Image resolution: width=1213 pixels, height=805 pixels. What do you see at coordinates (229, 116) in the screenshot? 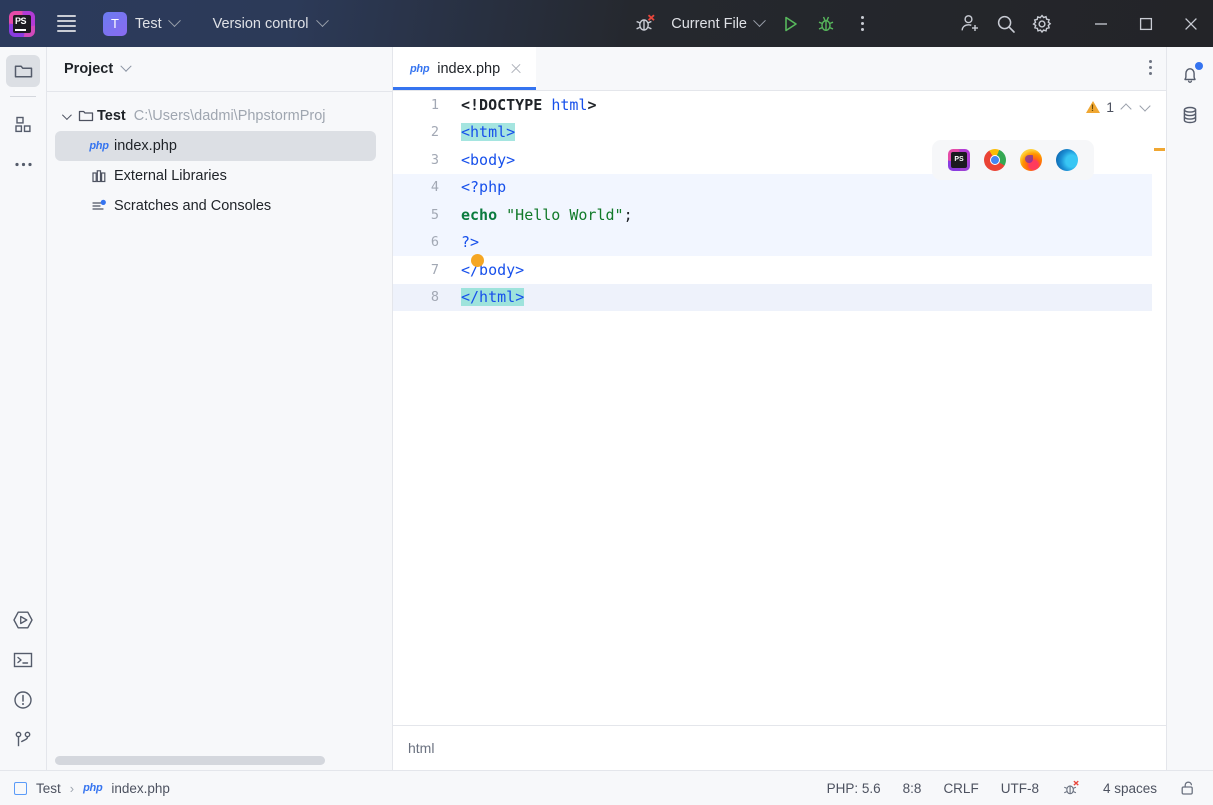
I see `tree-node-path: C:\Users\dadmi\PhpstormProj` at bounding box center [229, 116].